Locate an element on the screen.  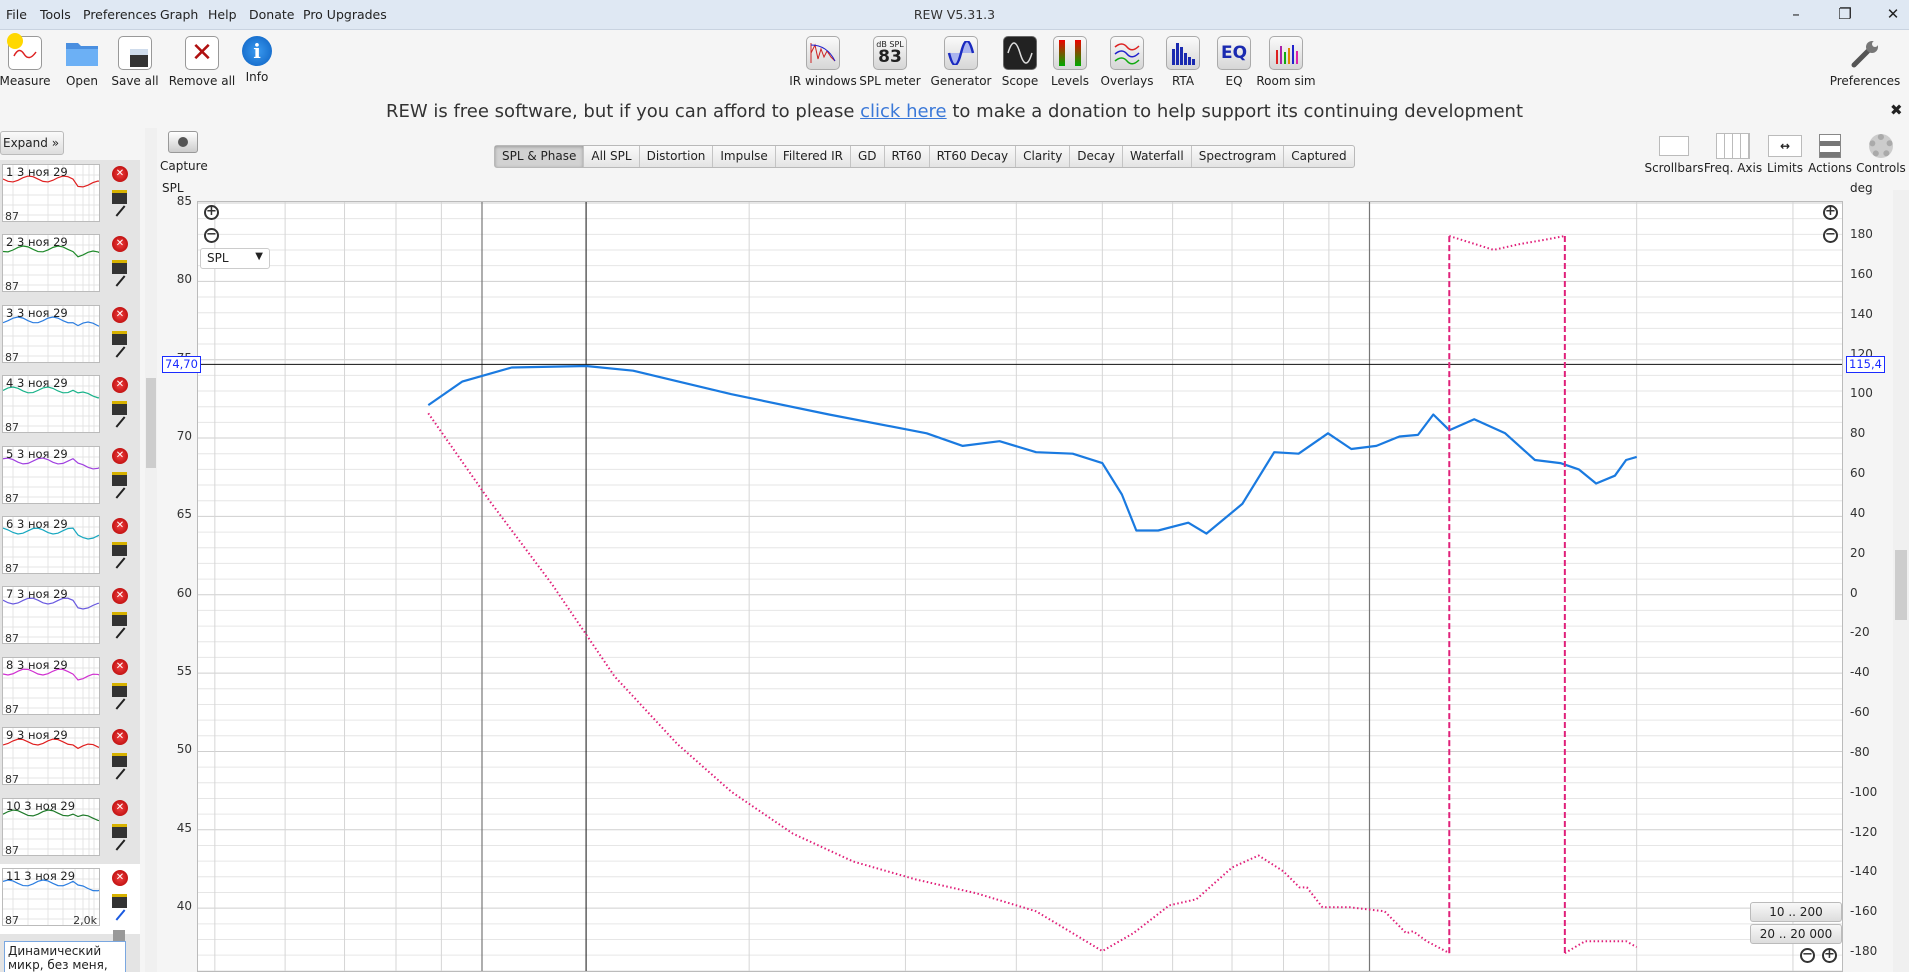
measurement-thumbnail: 10 3 ноя 29 87 is located at coordinates (51, 826).